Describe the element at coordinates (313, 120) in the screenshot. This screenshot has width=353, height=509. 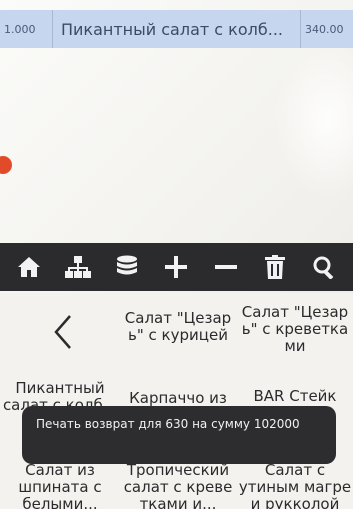
I see `screen-glare` at that location.